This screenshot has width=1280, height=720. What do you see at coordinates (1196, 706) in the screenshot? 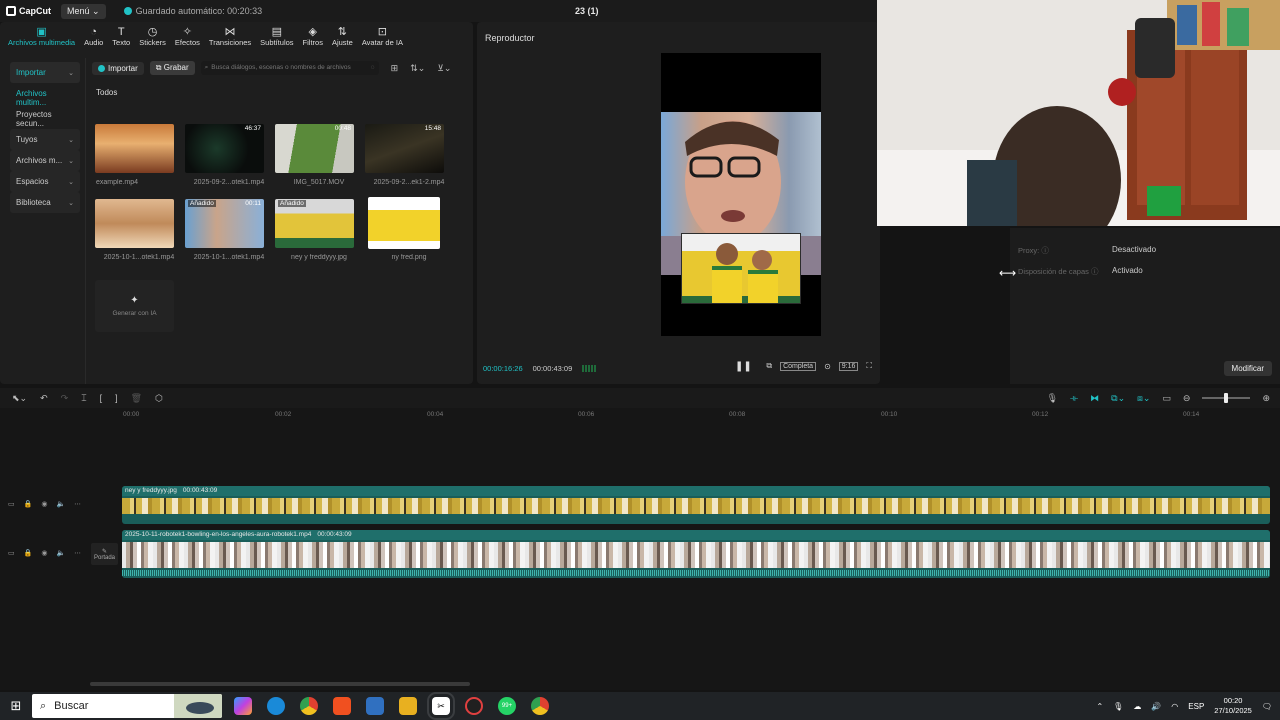
I see `language-indicator: ESP` at bounding box center [1196, 706].